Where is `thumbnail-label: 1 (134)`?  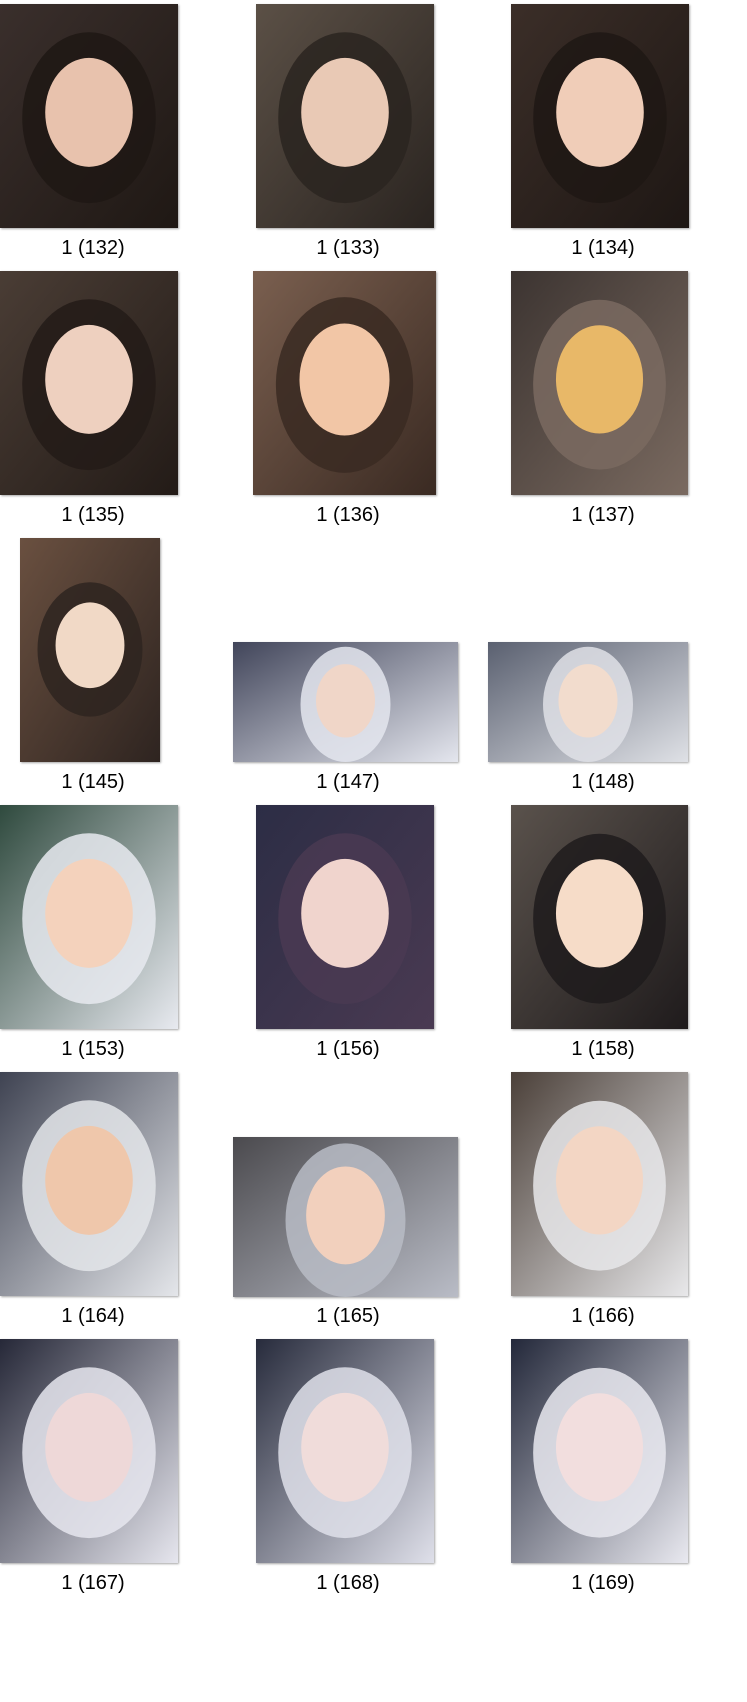
thumbnail-label: 1 (134) is located at coordinates (603, 248).